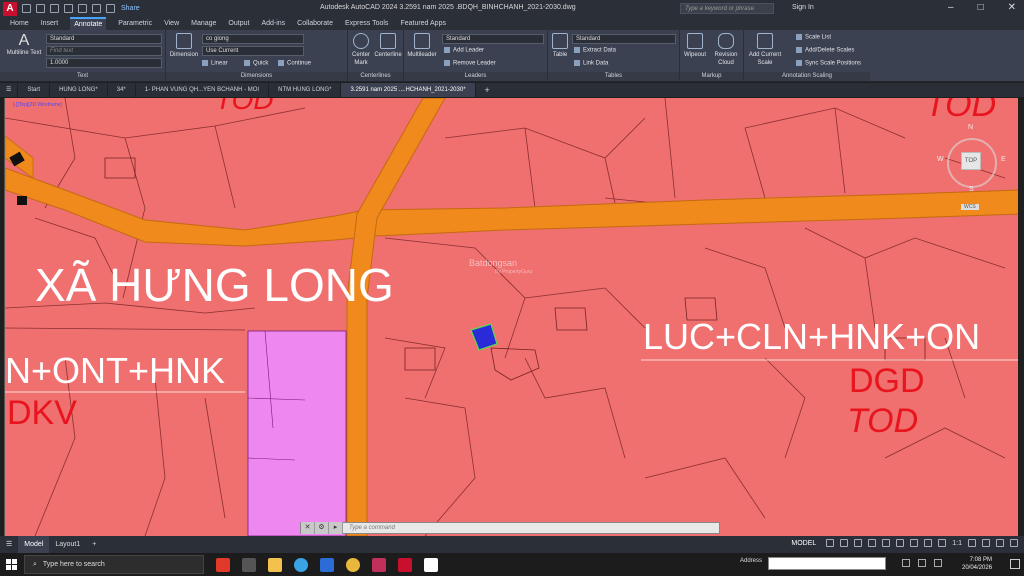 The height and width of the screenshot is (576, 1024). I want to click on center-mark-button: Center Mark, so click(361, 50).